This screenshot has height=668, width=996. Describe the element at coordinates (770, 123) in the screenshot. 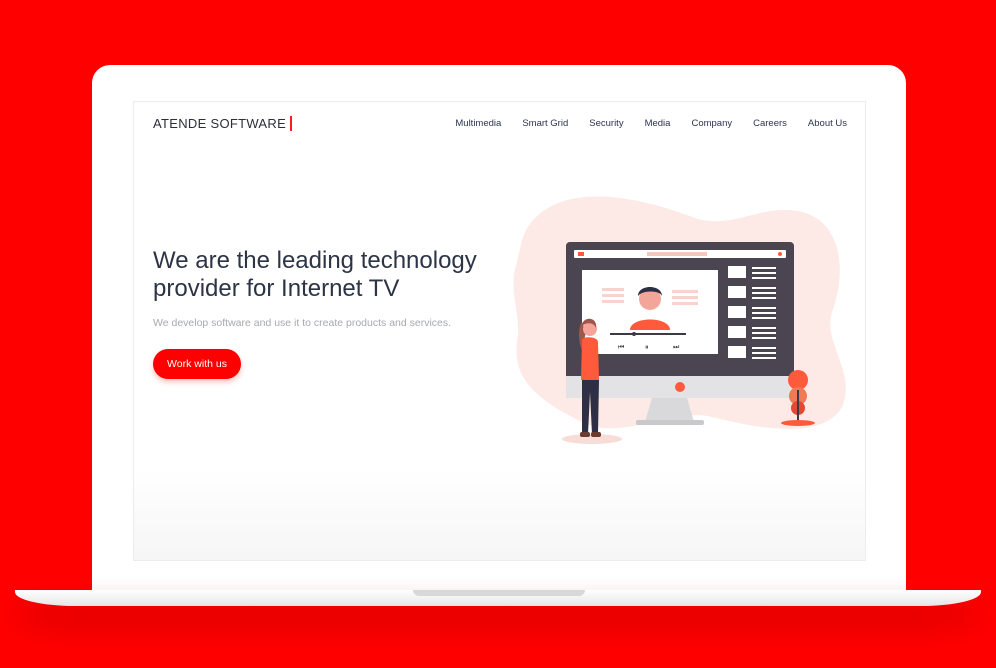

I see `nav-item-careers: Careers` at that location.